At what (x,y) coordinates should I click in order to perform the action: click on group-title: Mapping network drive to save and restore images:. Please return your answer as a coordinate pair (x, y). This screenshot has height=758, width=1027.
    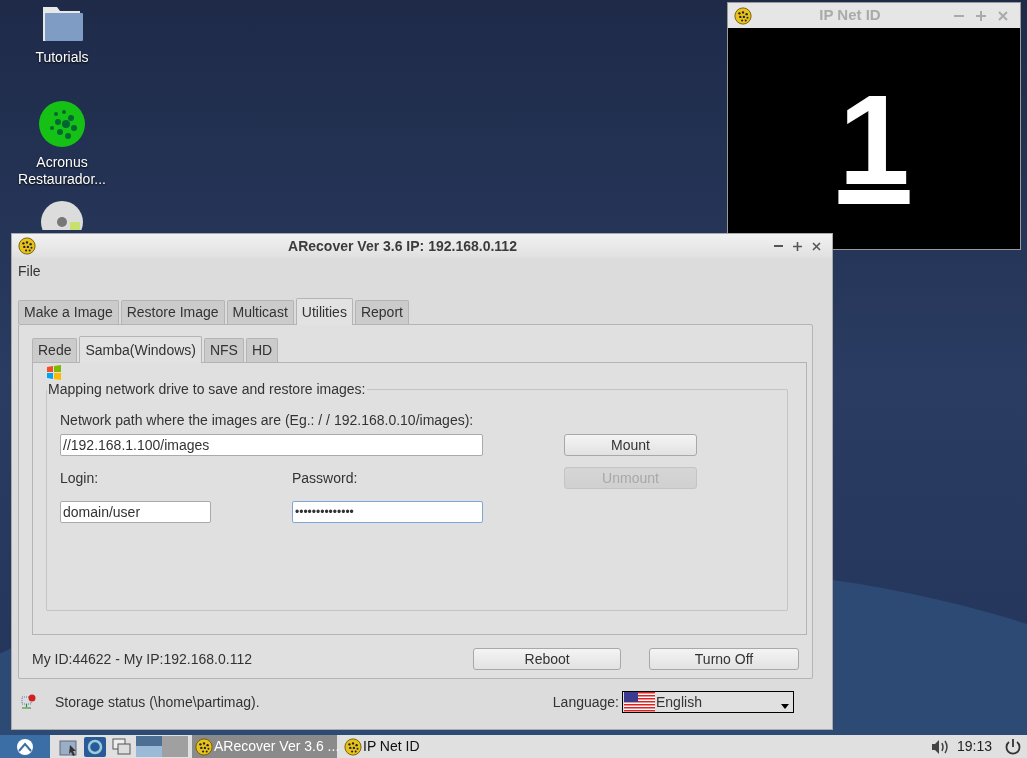
    Looking at the image, I should click on (207, 389).